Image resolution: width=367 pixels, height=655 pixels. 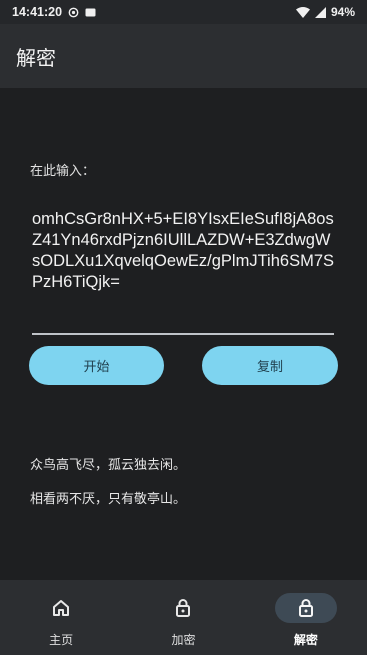 I want to click on nav-item-decrypt: 解密, so click(x=306, y=617).